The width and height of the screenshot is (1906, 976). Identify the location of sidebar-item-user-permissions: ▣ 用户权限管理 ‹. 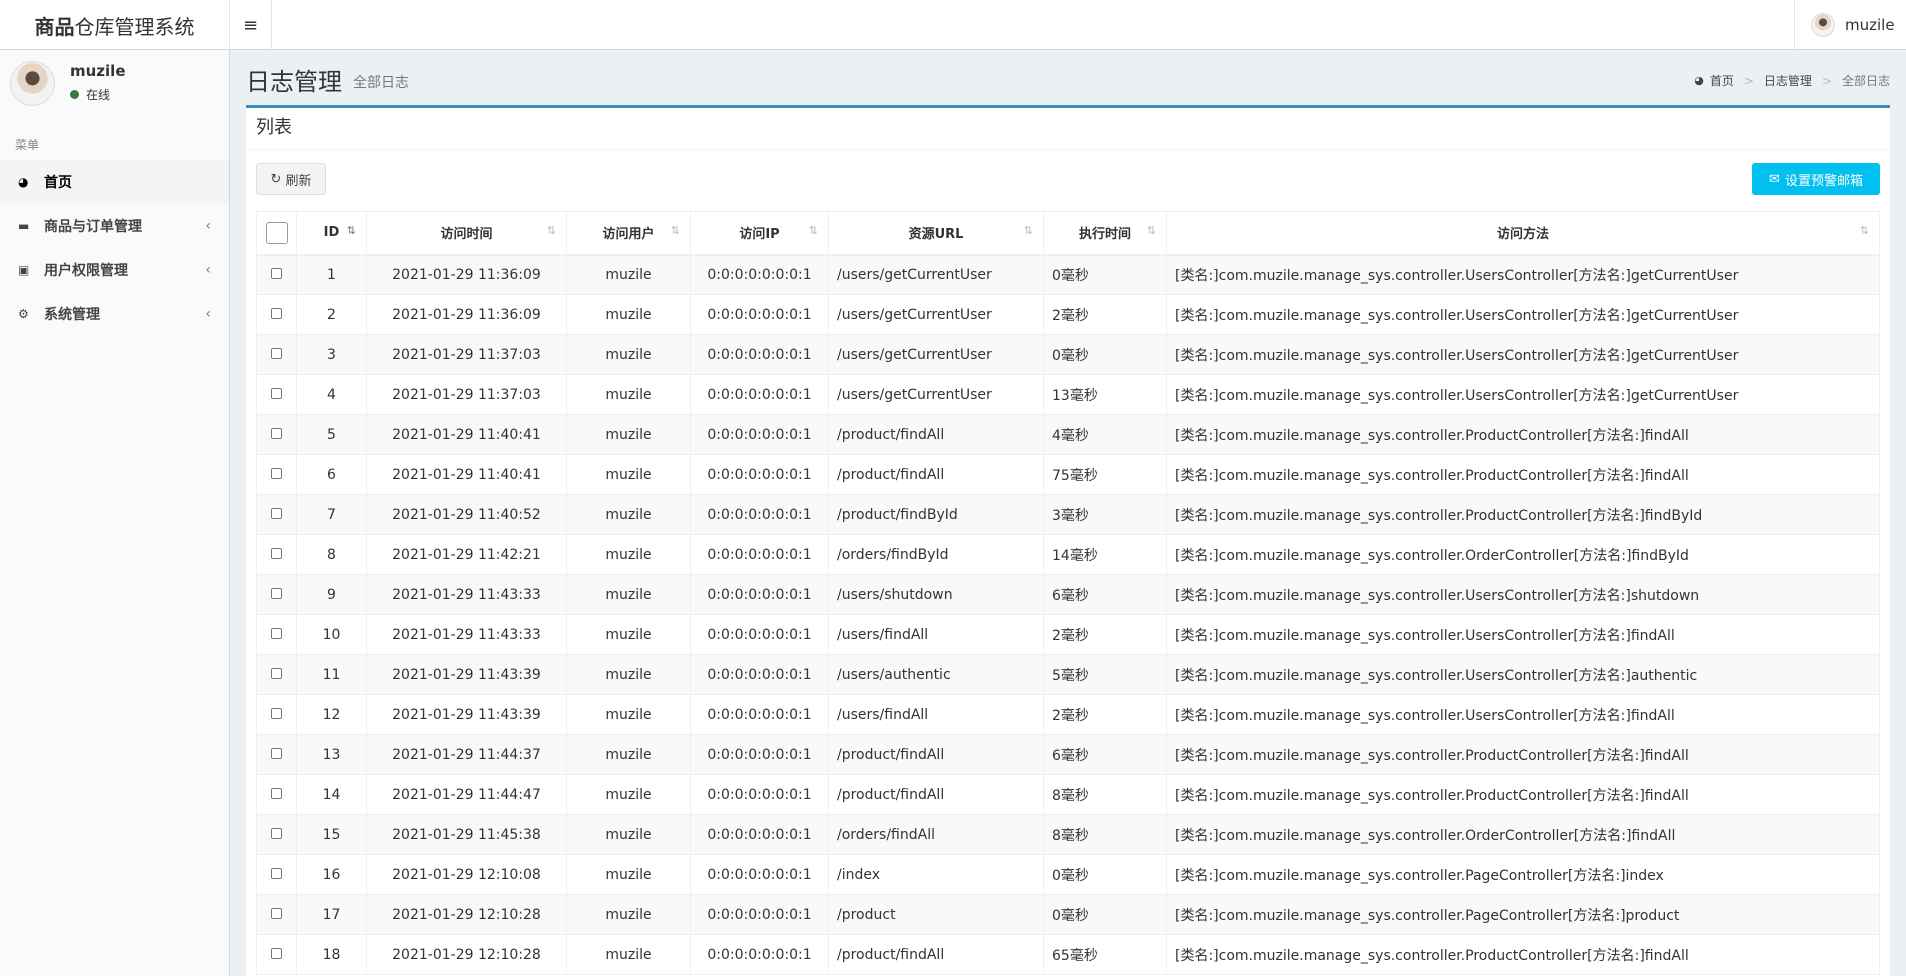
(114, 270).